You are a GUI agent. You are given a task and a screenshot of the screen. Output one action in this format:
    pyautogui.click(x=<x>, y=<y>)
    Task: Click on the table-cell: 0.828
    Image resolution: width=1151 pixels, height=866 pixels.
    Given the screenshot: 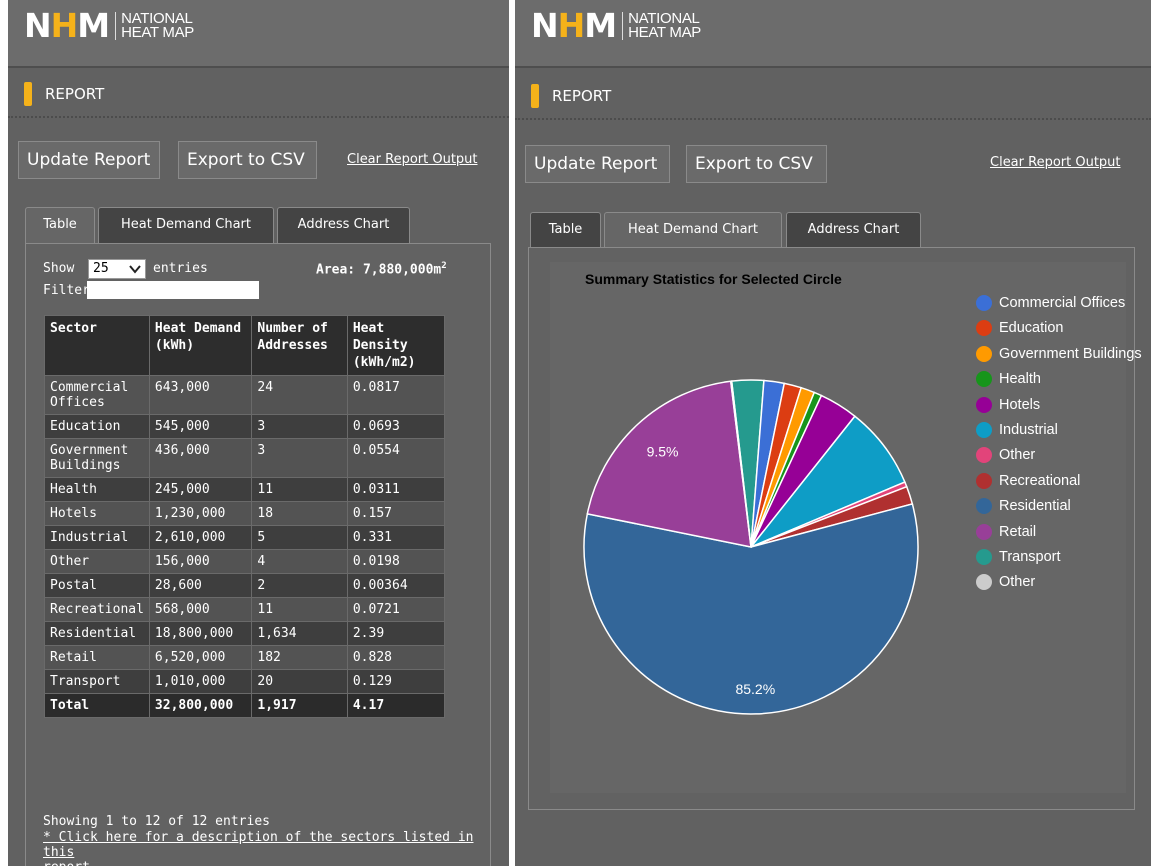 What is the action you would take?
    pyautogui.click(x=396, y=657)
    